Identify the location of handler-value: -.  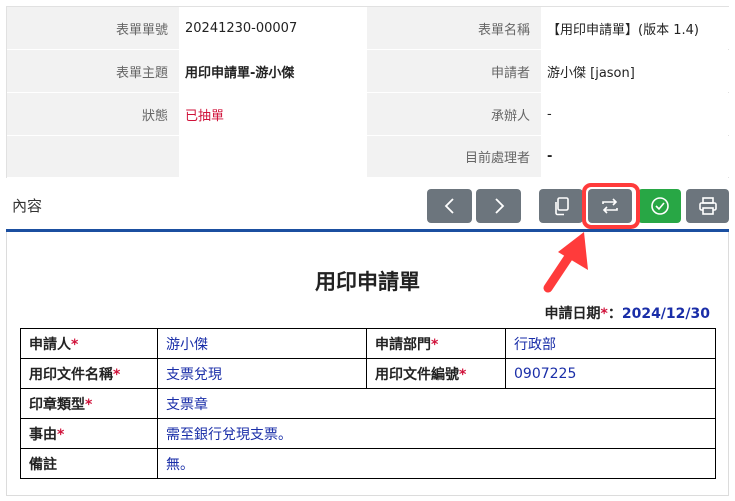
(635, 114).